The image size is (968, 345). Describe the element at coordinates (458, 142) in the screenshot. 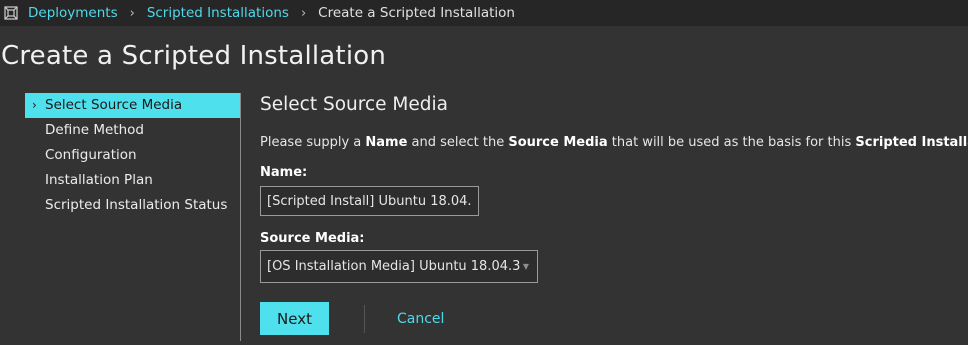

I see `intro-text-part: and select the` at that location.